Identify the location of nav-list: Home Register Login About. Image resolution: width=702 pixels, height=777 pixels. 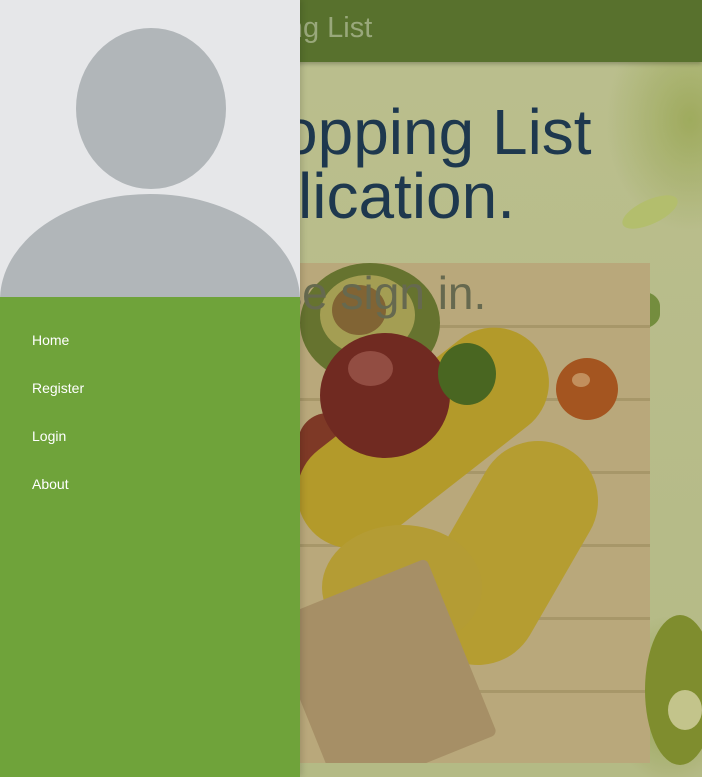
(150, 405).